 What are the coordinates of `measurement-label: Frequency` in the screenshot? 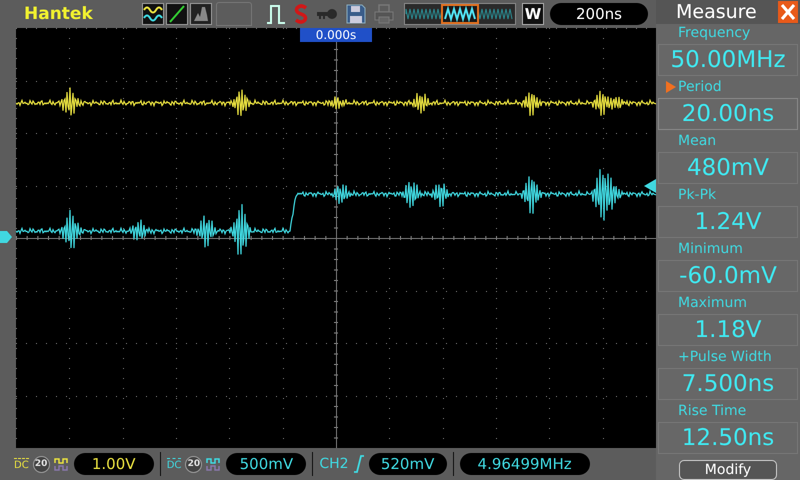 It's located at (714, 33).